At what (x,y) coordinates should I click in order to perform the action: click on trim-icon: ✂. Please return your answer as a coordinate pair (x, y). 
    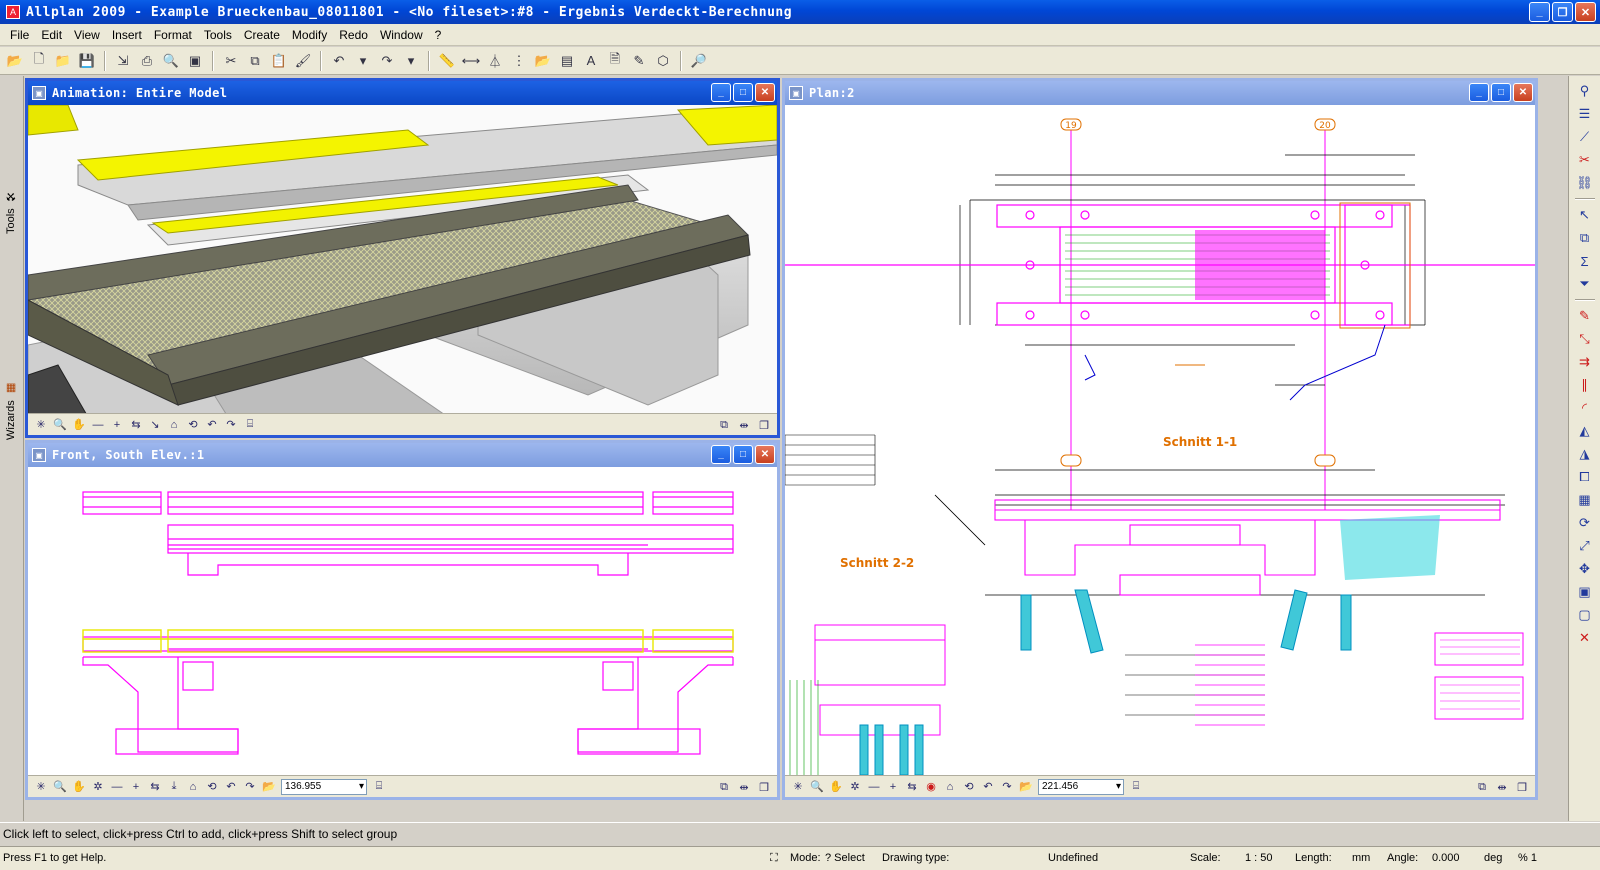
    Looking at the image, I should click on (1585, 160).